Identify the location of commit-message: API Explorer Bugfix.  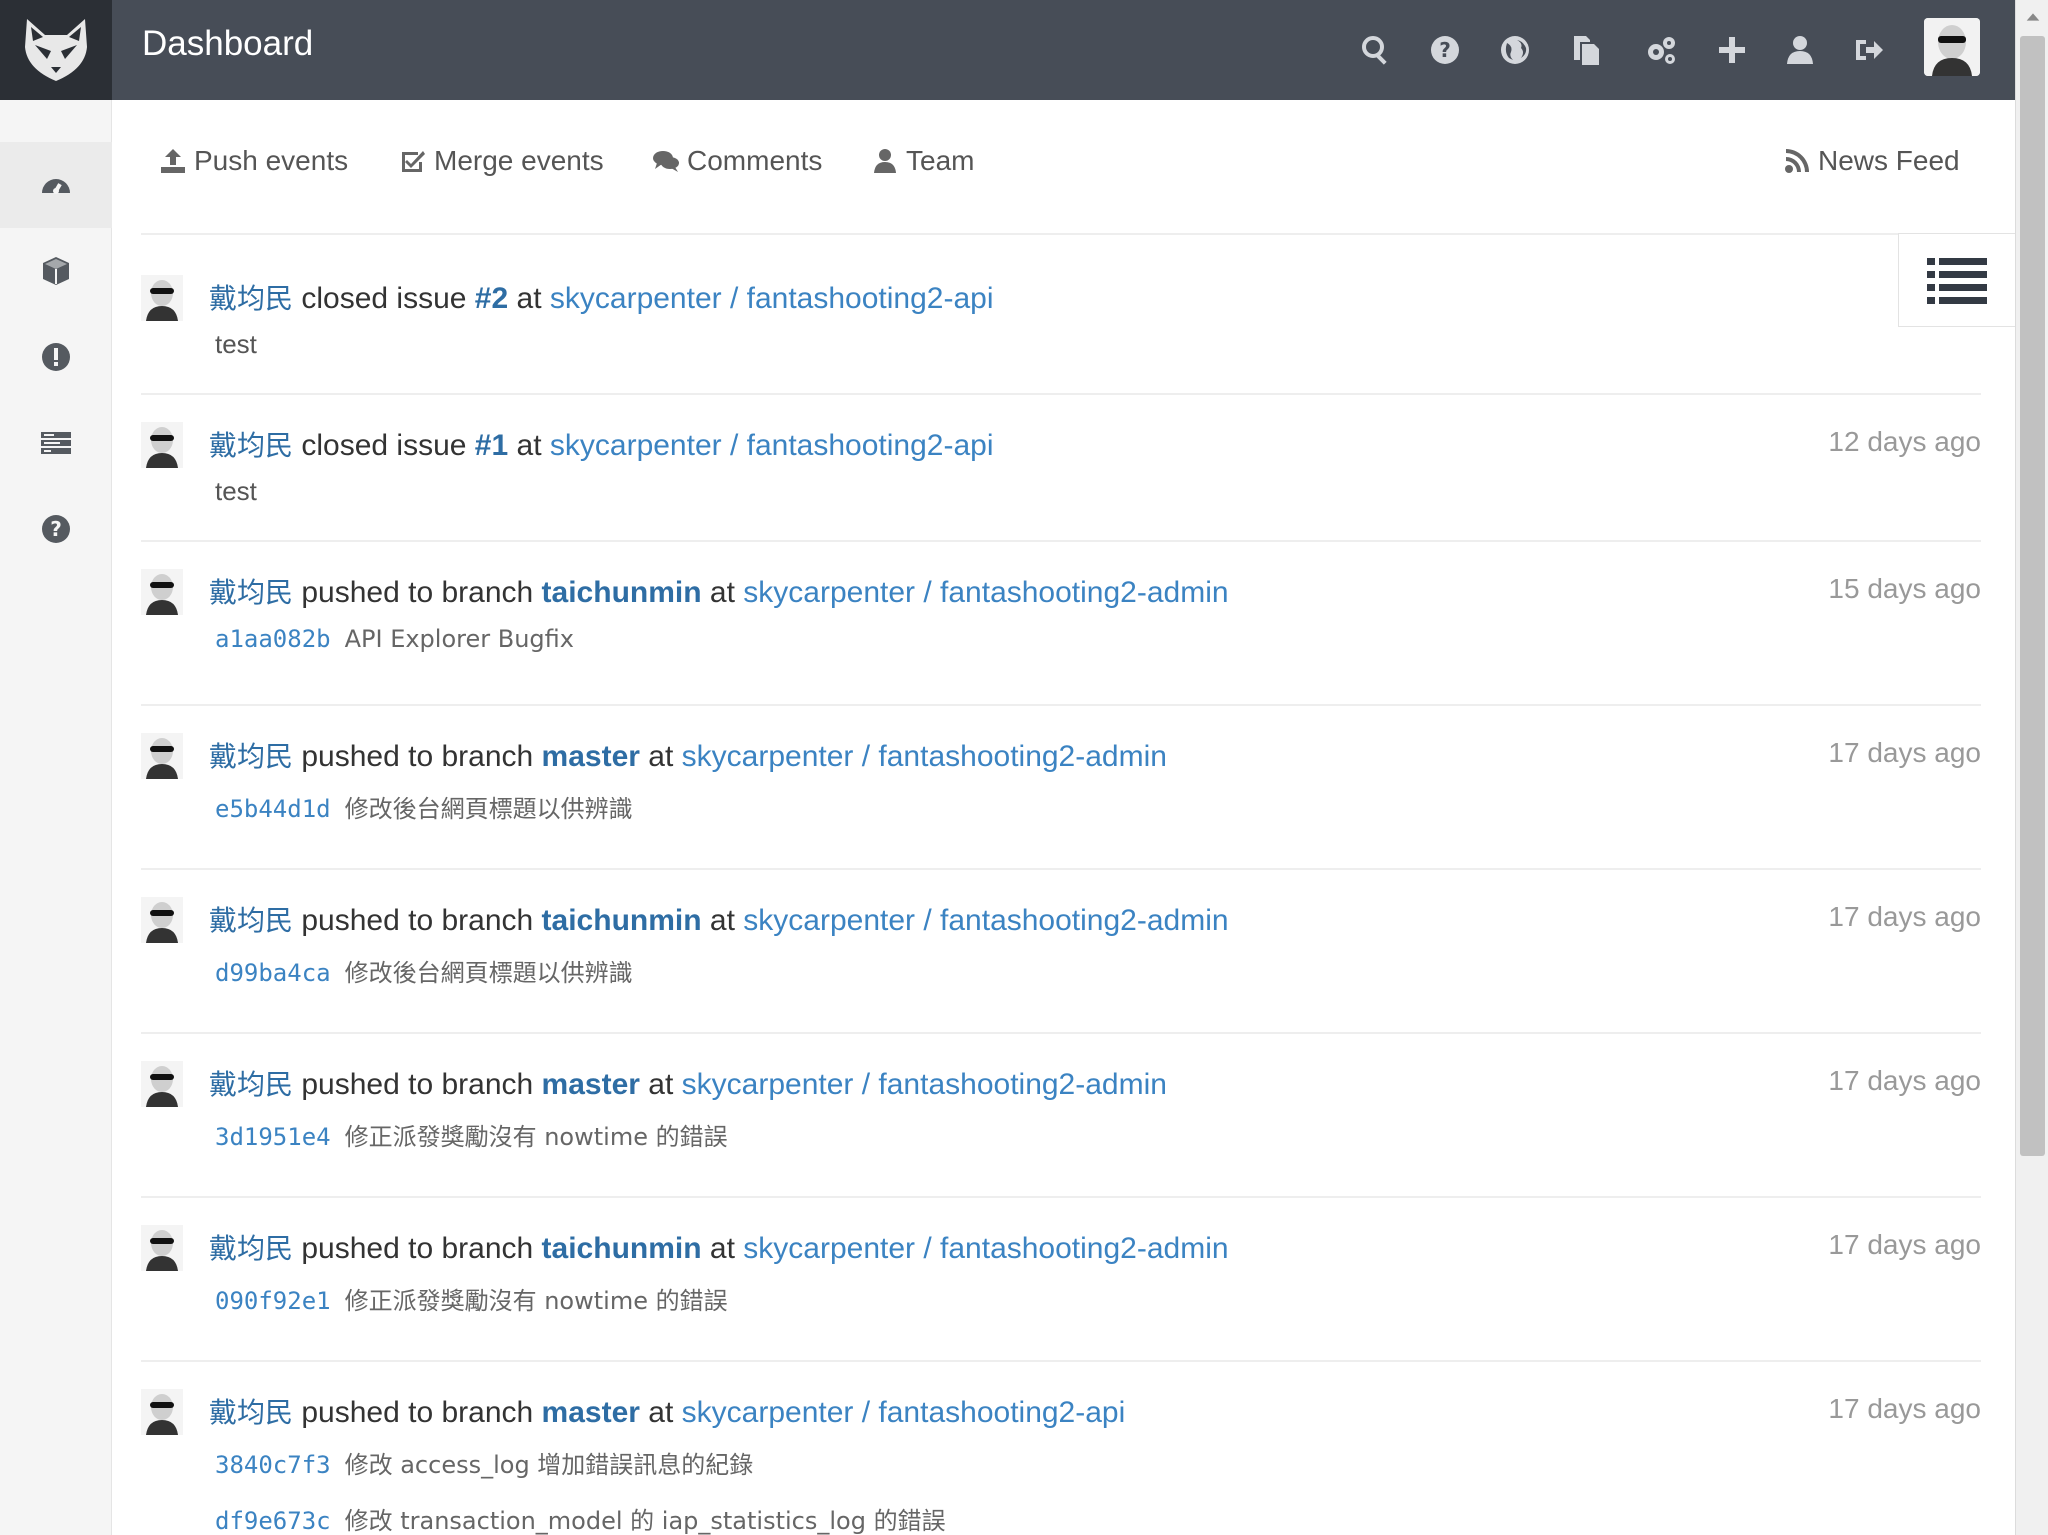
(459, 639).